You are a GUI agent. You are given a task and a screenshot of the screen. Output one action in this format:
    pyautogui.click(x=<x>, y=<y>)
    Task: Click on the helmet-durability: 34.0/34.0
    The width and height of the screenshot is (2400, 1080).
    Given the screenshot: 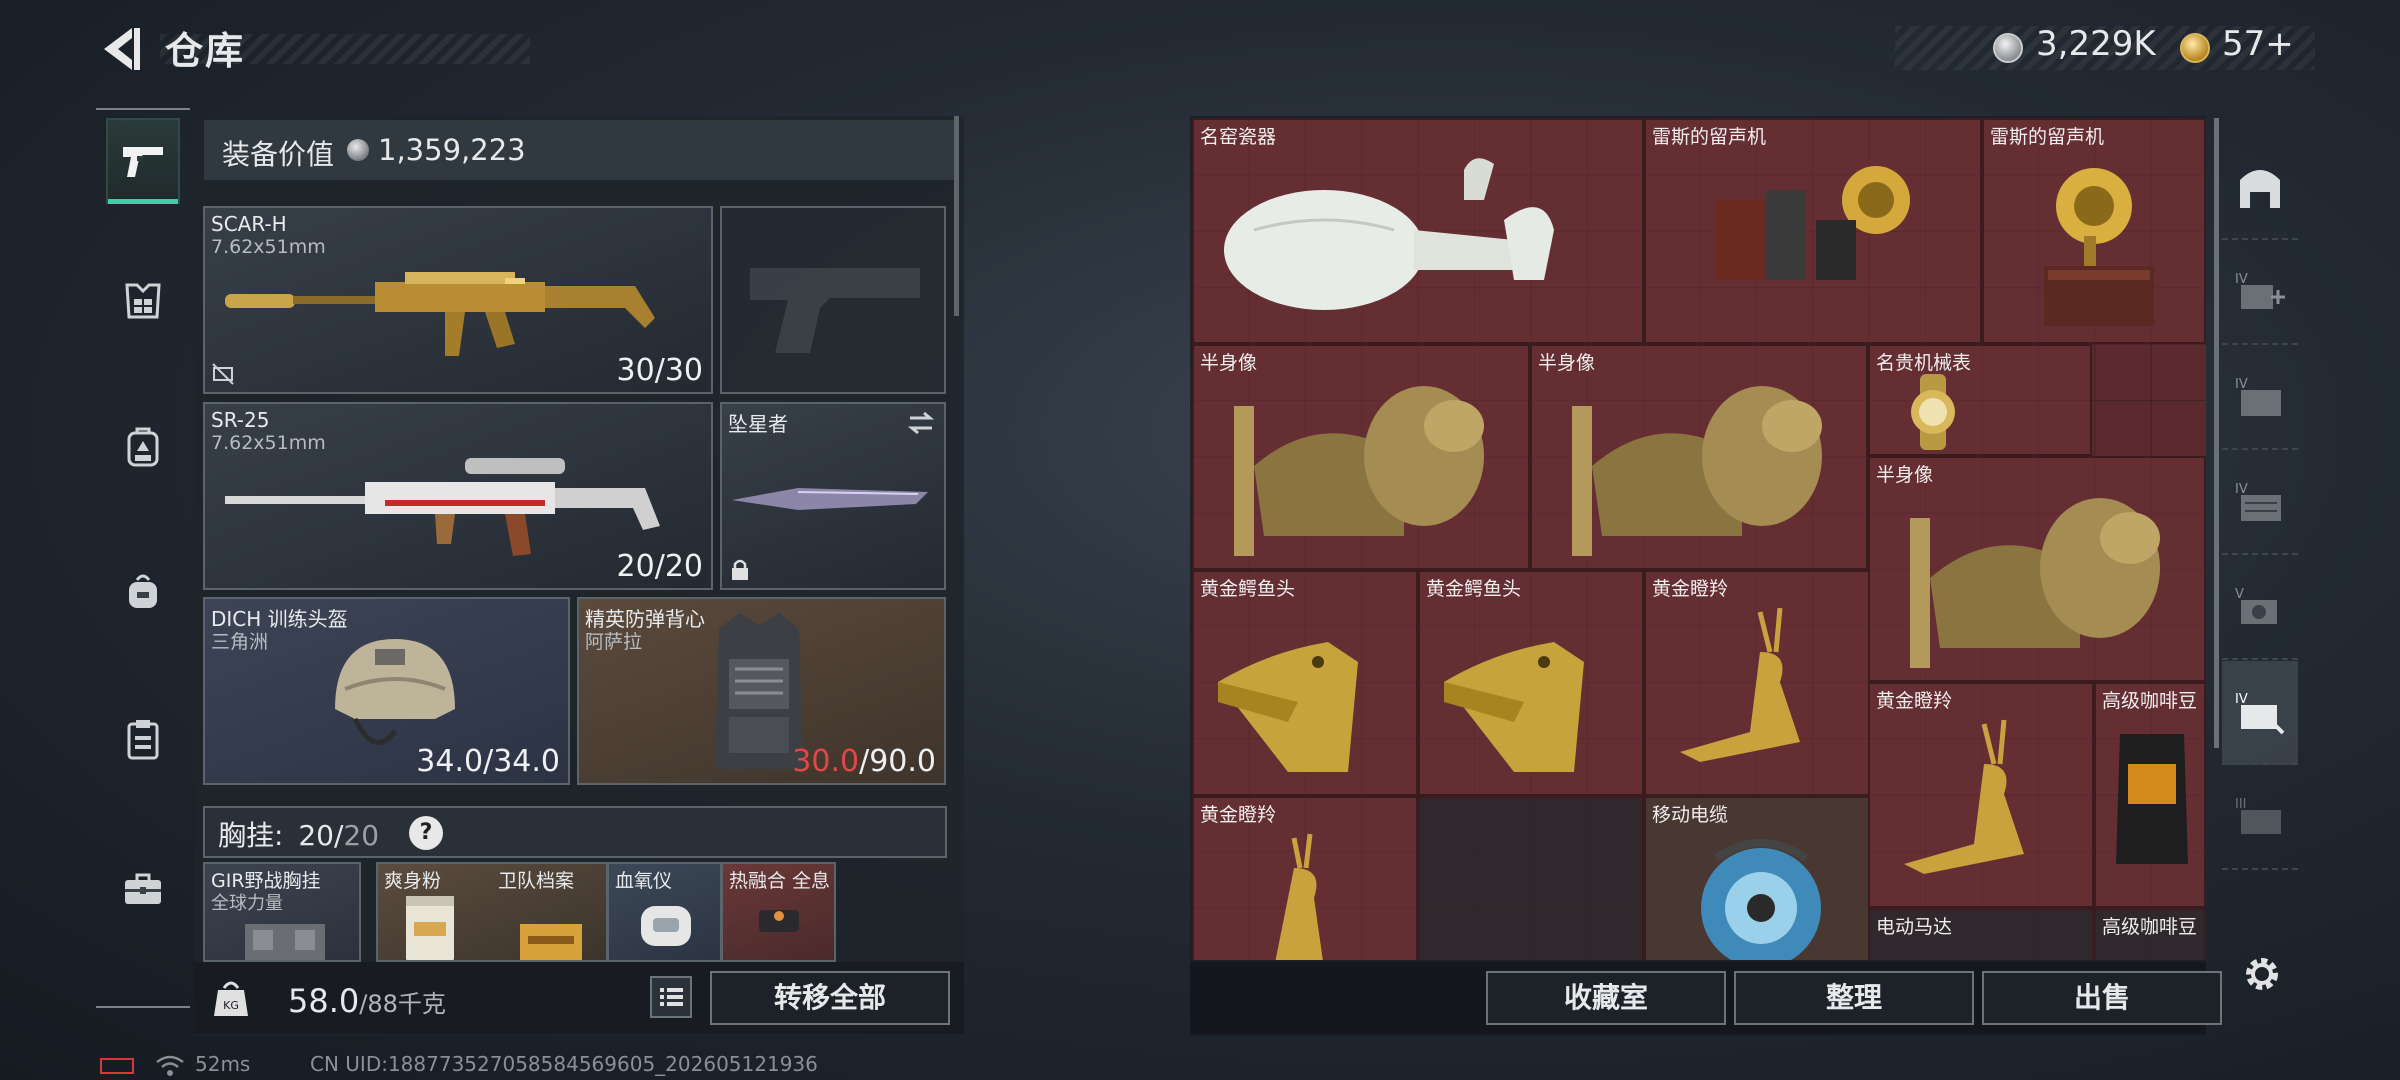 What is the action you would take?
    pyautogui.click(x=488, y=761)
    